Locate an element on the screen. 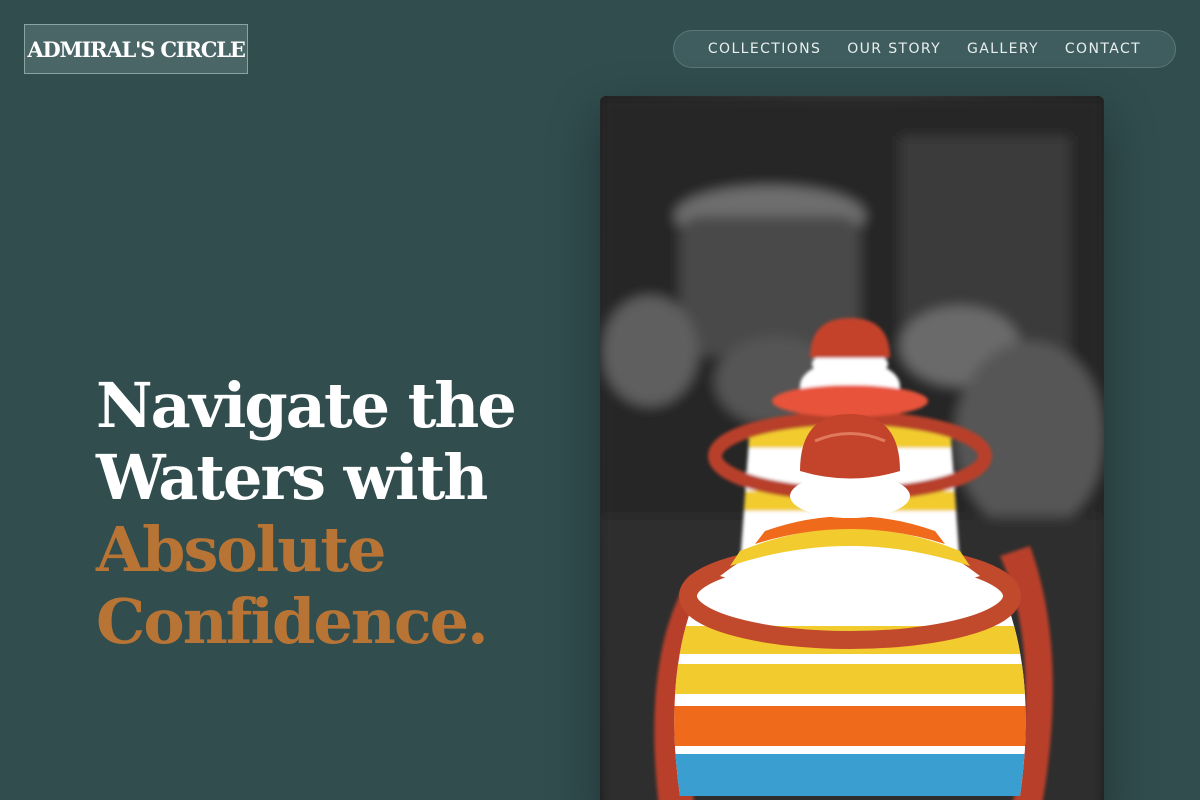  nav-item-our-story: OUR STORY is located at coordinates (894, 49).